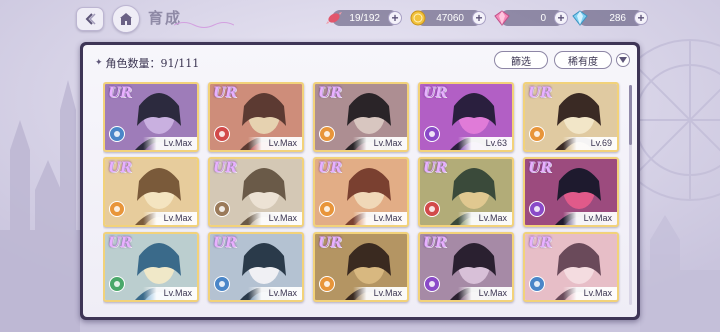 This screenshot has width=720, height=332. What do you see at coordinates (99, 63) in the screenshot?
I see `sparkle-icon: ✦` at bounding box center [99, 63].